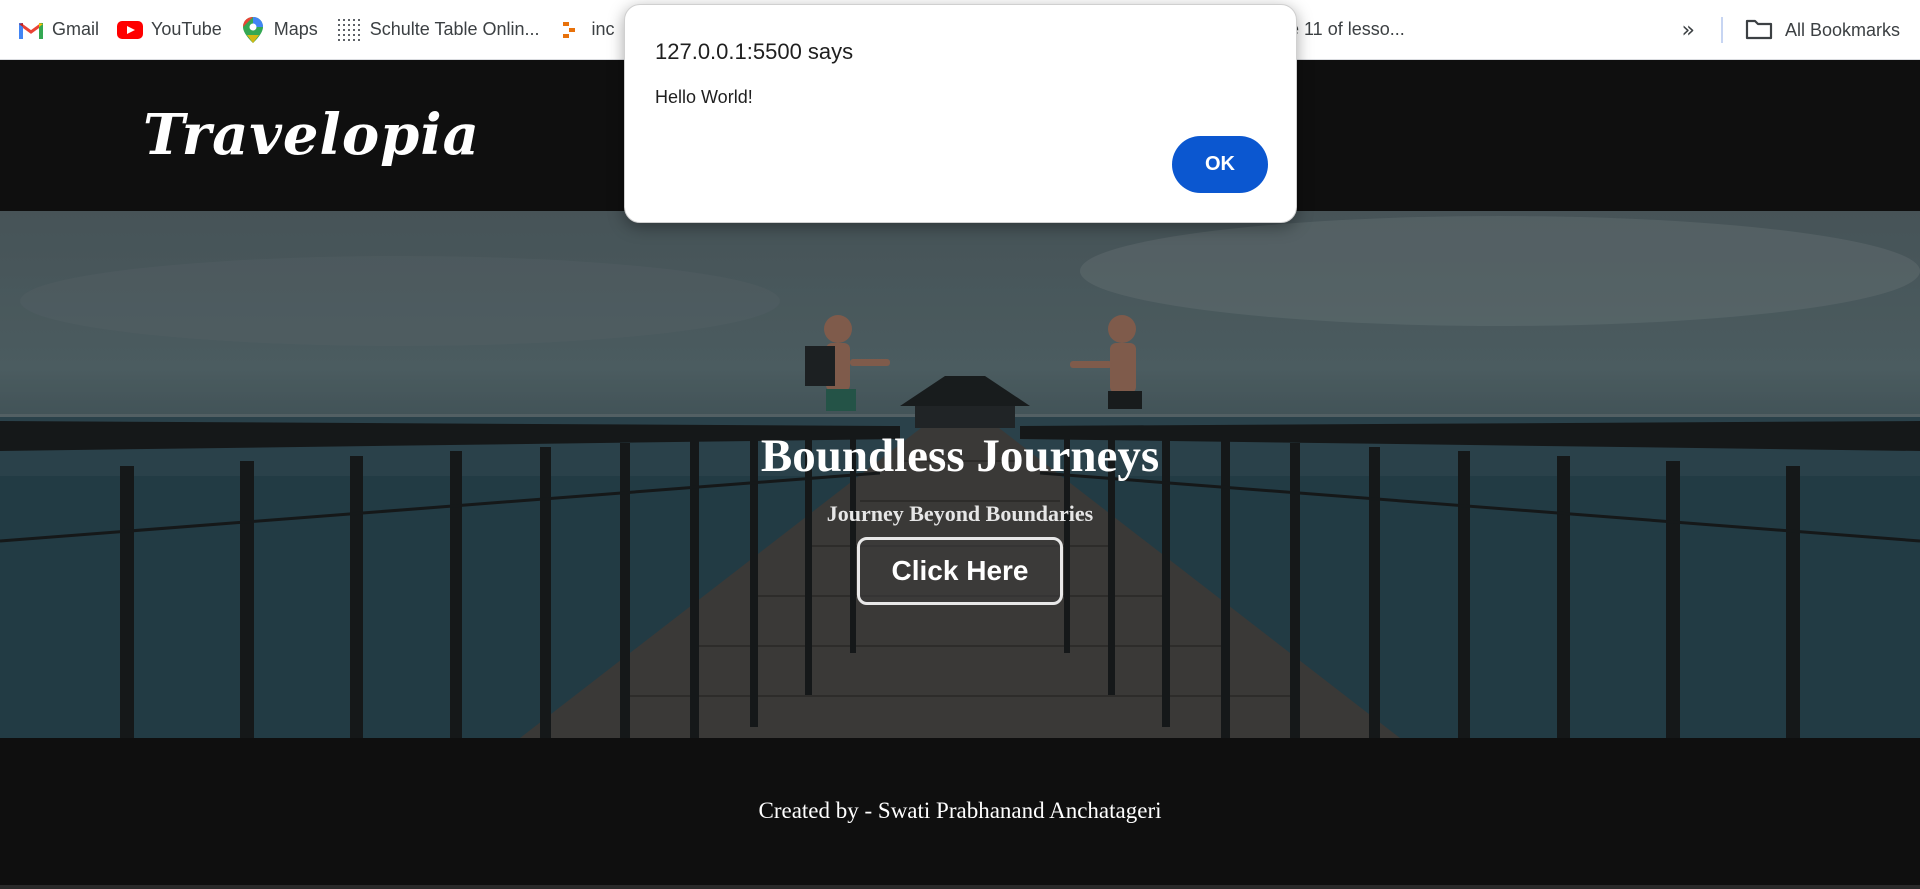 The width and height of the screenshot is (1920, 889). I want to click on bookmark-youtube: YouTube, so click(173, 30).